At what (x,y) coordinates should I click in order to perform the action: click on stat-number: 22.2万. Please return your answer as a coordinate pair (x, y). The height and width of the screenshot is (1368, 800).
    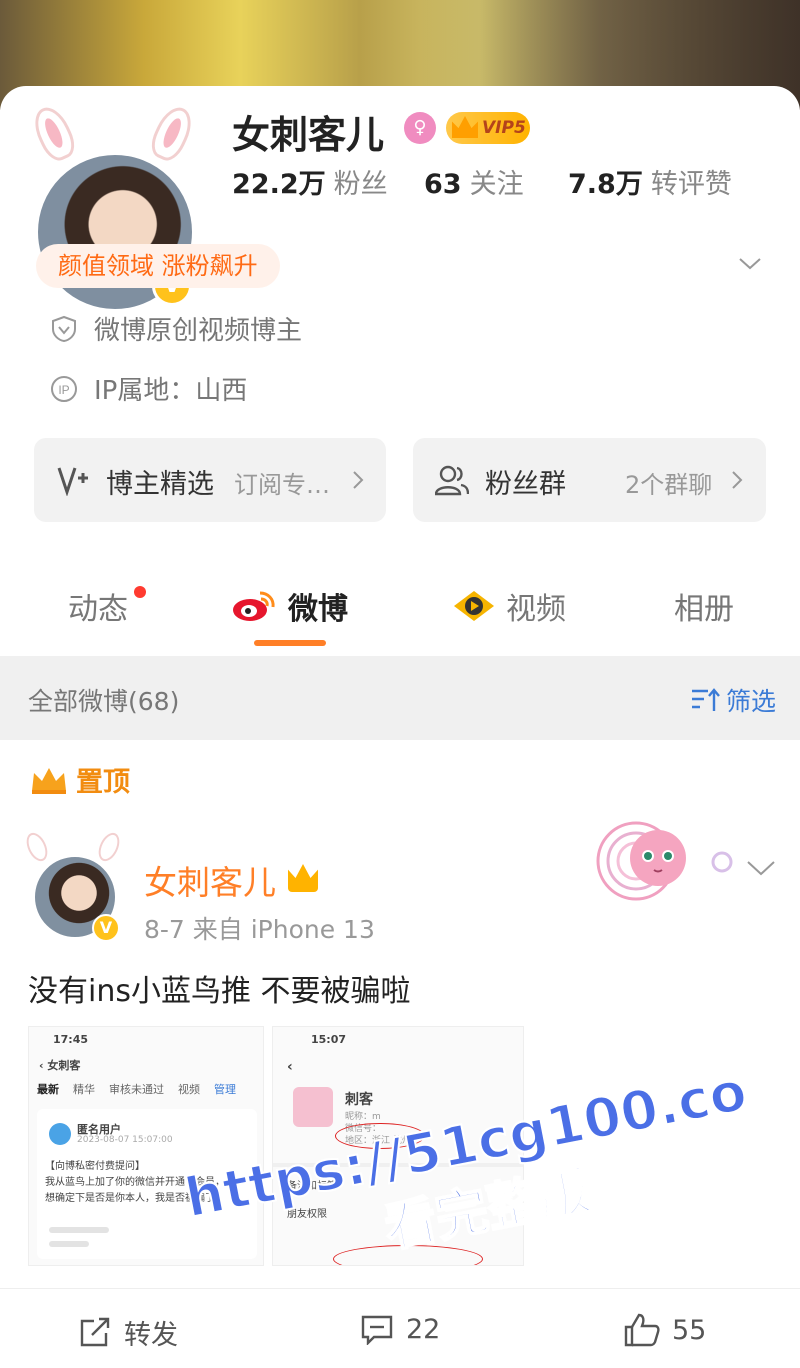
    Looking at the image, I should click on (279, 184).